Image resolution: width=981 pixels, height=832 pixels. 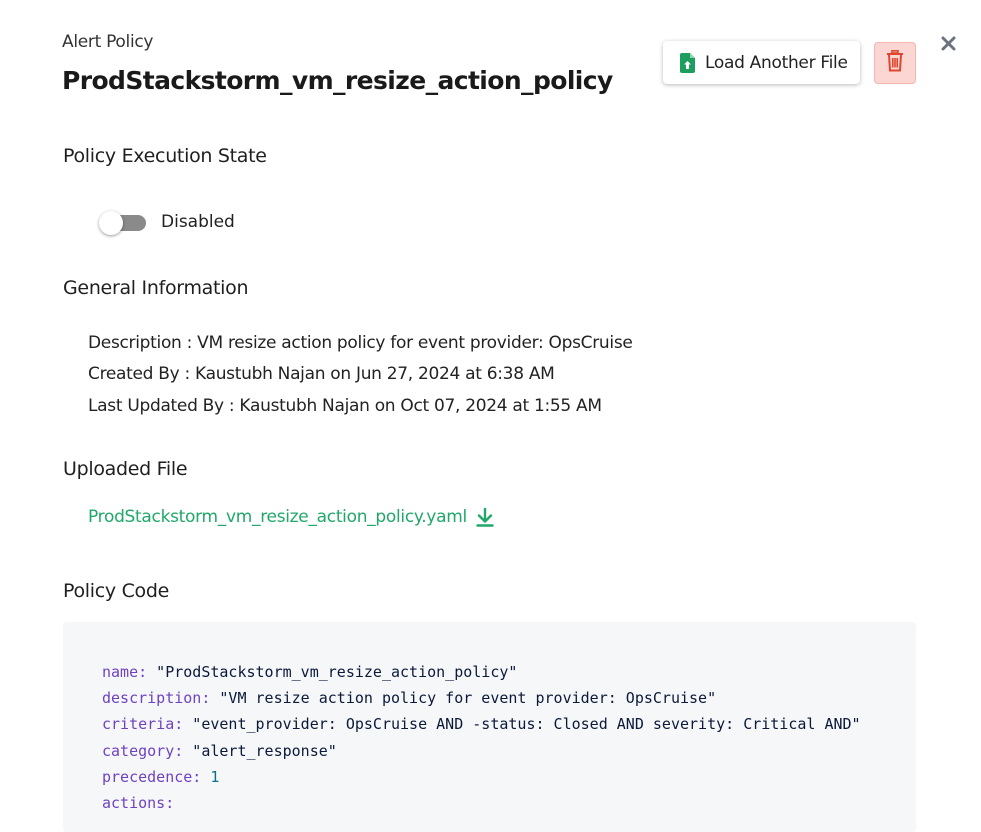 I want to click on delete-button, so click(x=895, y=63).